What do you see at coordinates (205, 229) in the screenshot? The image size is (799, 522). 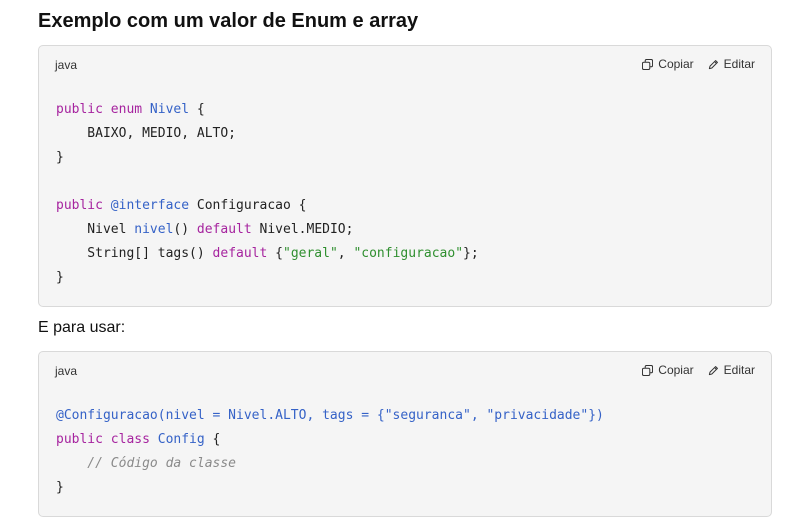 I see `code-line: Nivel nivel() default Nivel.MEDIO;` at bounding box center [205, 229].